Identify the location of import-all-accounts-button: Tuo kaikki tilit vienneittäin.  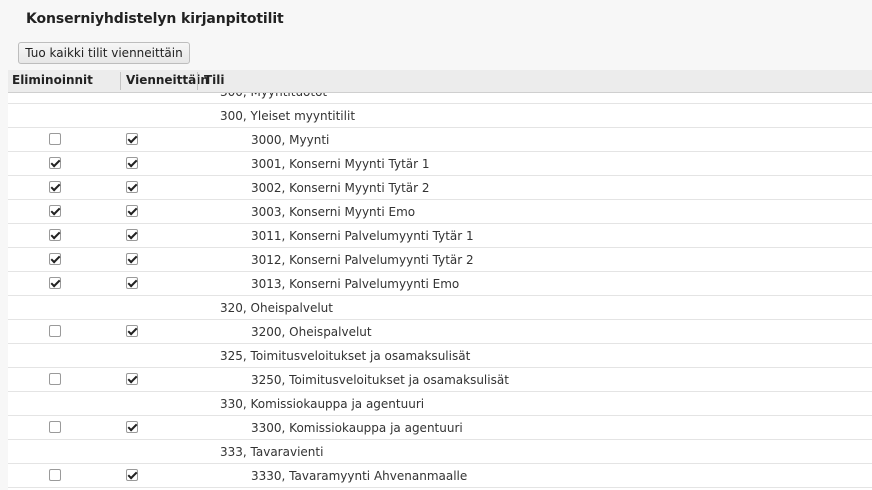
(104, 53).